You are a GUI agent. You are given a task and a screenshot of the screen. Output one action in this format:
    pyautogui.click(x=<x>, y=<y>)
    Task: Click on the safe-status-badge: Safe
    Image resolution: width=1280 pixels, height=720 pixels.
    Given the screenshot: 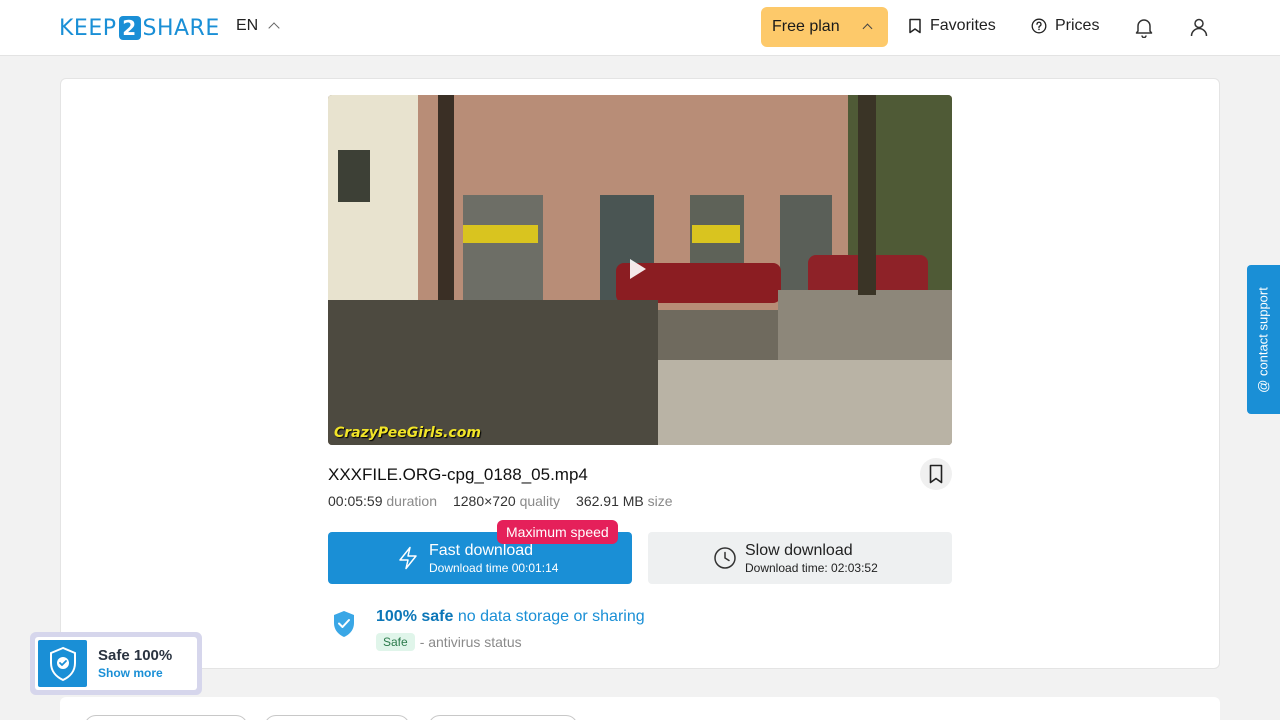 What is the action you would take?
    pyautogui.click(x=395, y=642)
    